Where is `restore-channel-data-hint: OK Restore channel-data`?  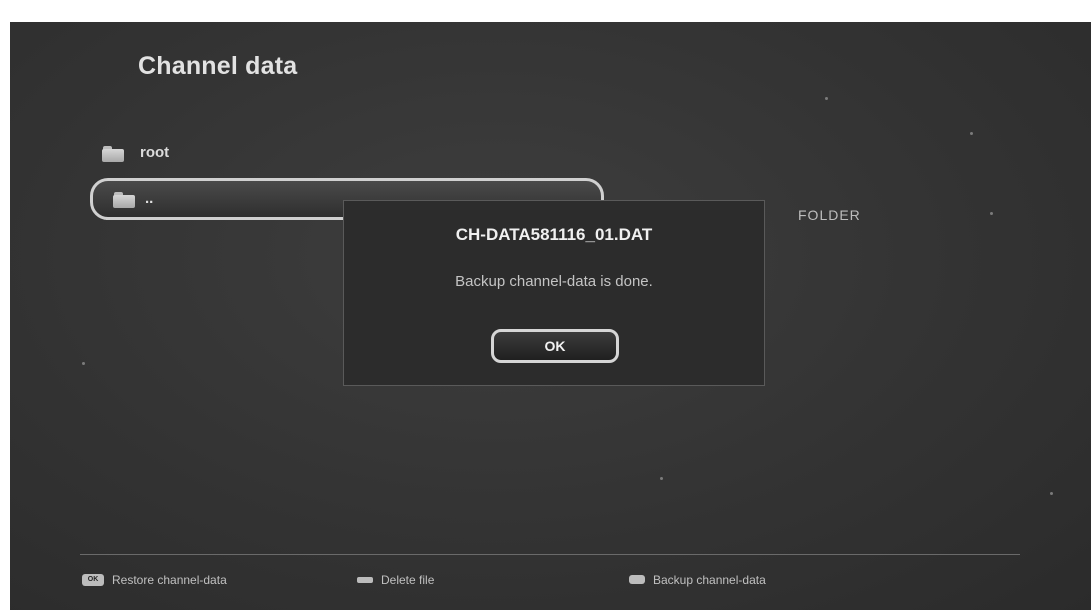 restore-channel-data-hint: OK Restore channel-data is located at coordinates (154, 581).